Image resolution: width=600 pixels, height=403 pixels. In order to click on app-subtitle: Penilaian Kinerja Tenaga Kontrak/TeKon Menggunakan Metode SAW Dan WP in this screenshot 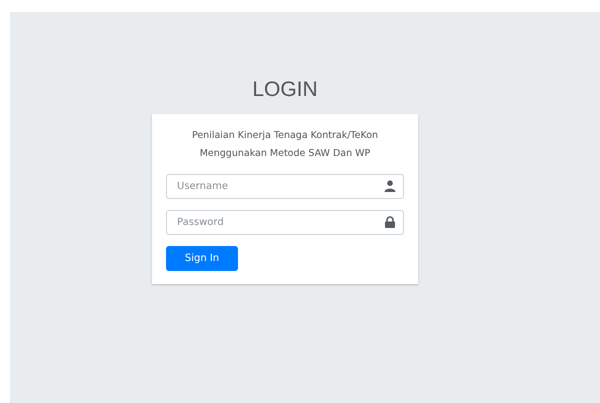, I will do `click(285, 145)`.